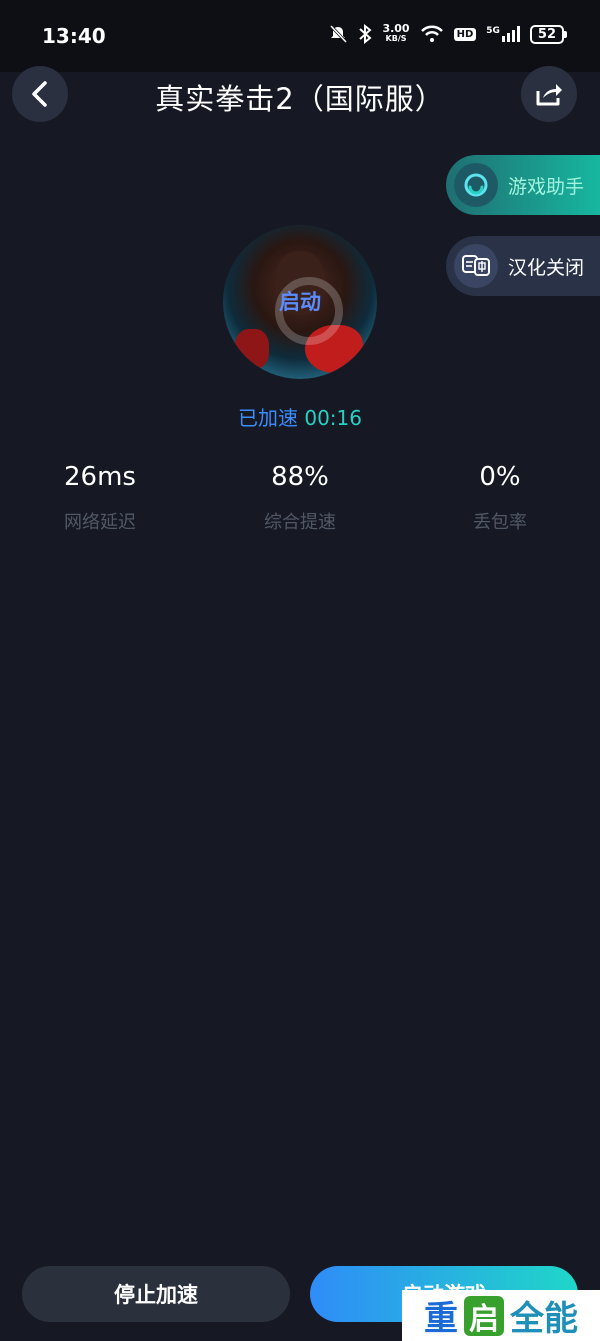 This screenshot has height=1341, width=600. I want to click on assistant-icon, so click(476, 185).